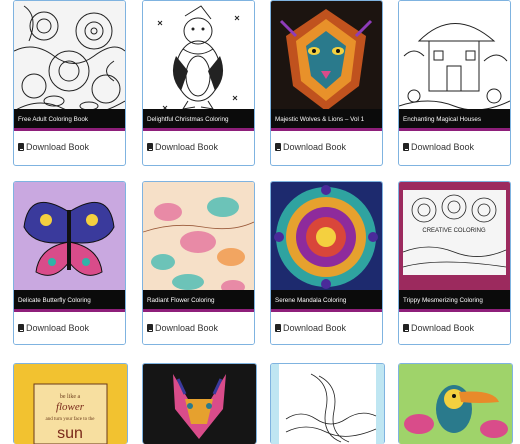 The image size is (520, 444). I want to click on book-cover-1: Free Adult Coloring Book, so click(69, 66).